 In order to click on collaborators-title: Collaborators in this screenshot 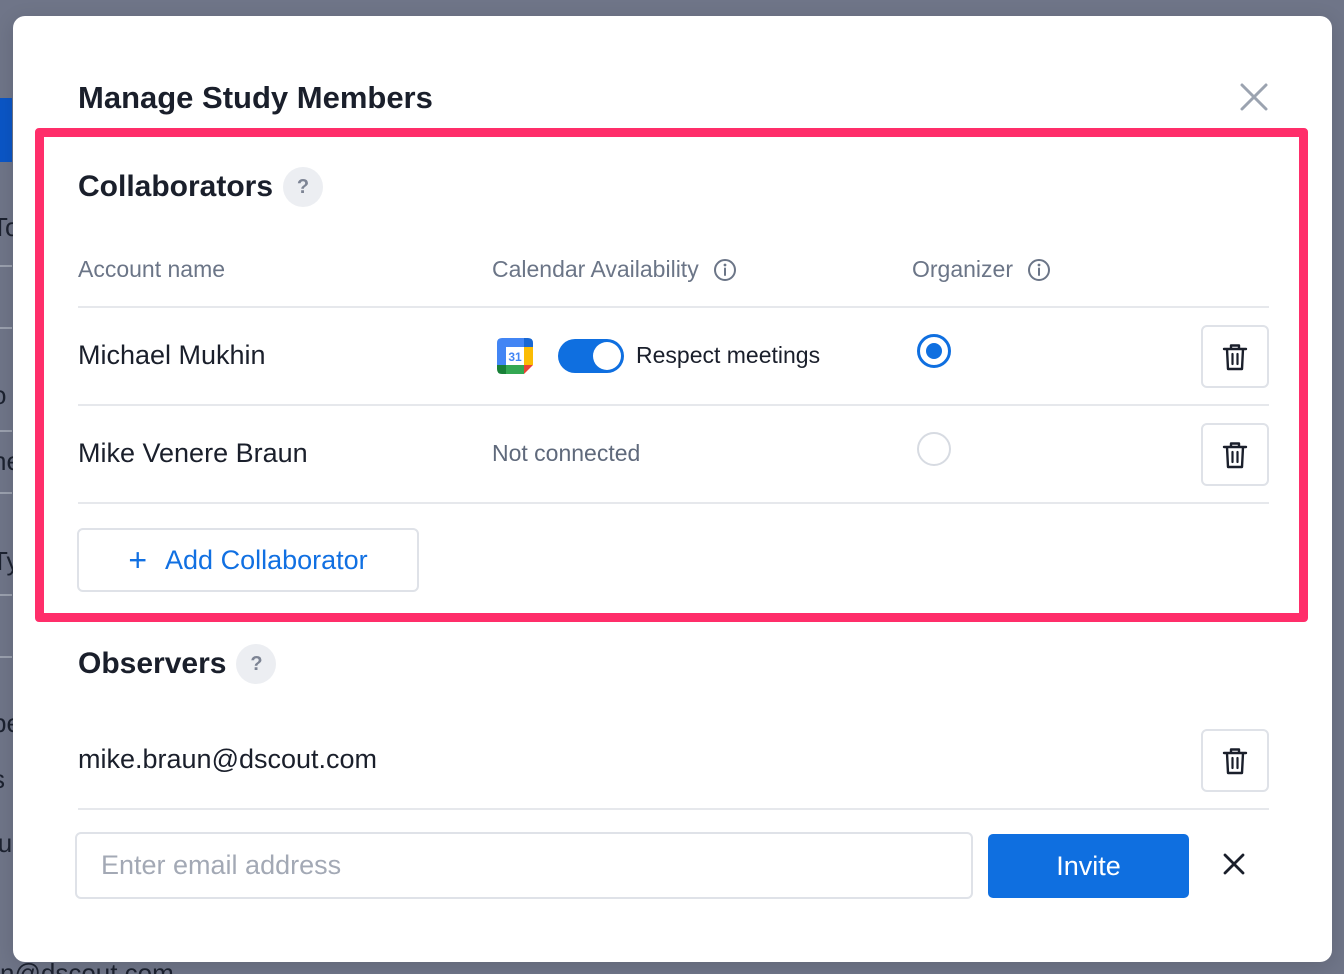, I will do `click(176, 186)`.